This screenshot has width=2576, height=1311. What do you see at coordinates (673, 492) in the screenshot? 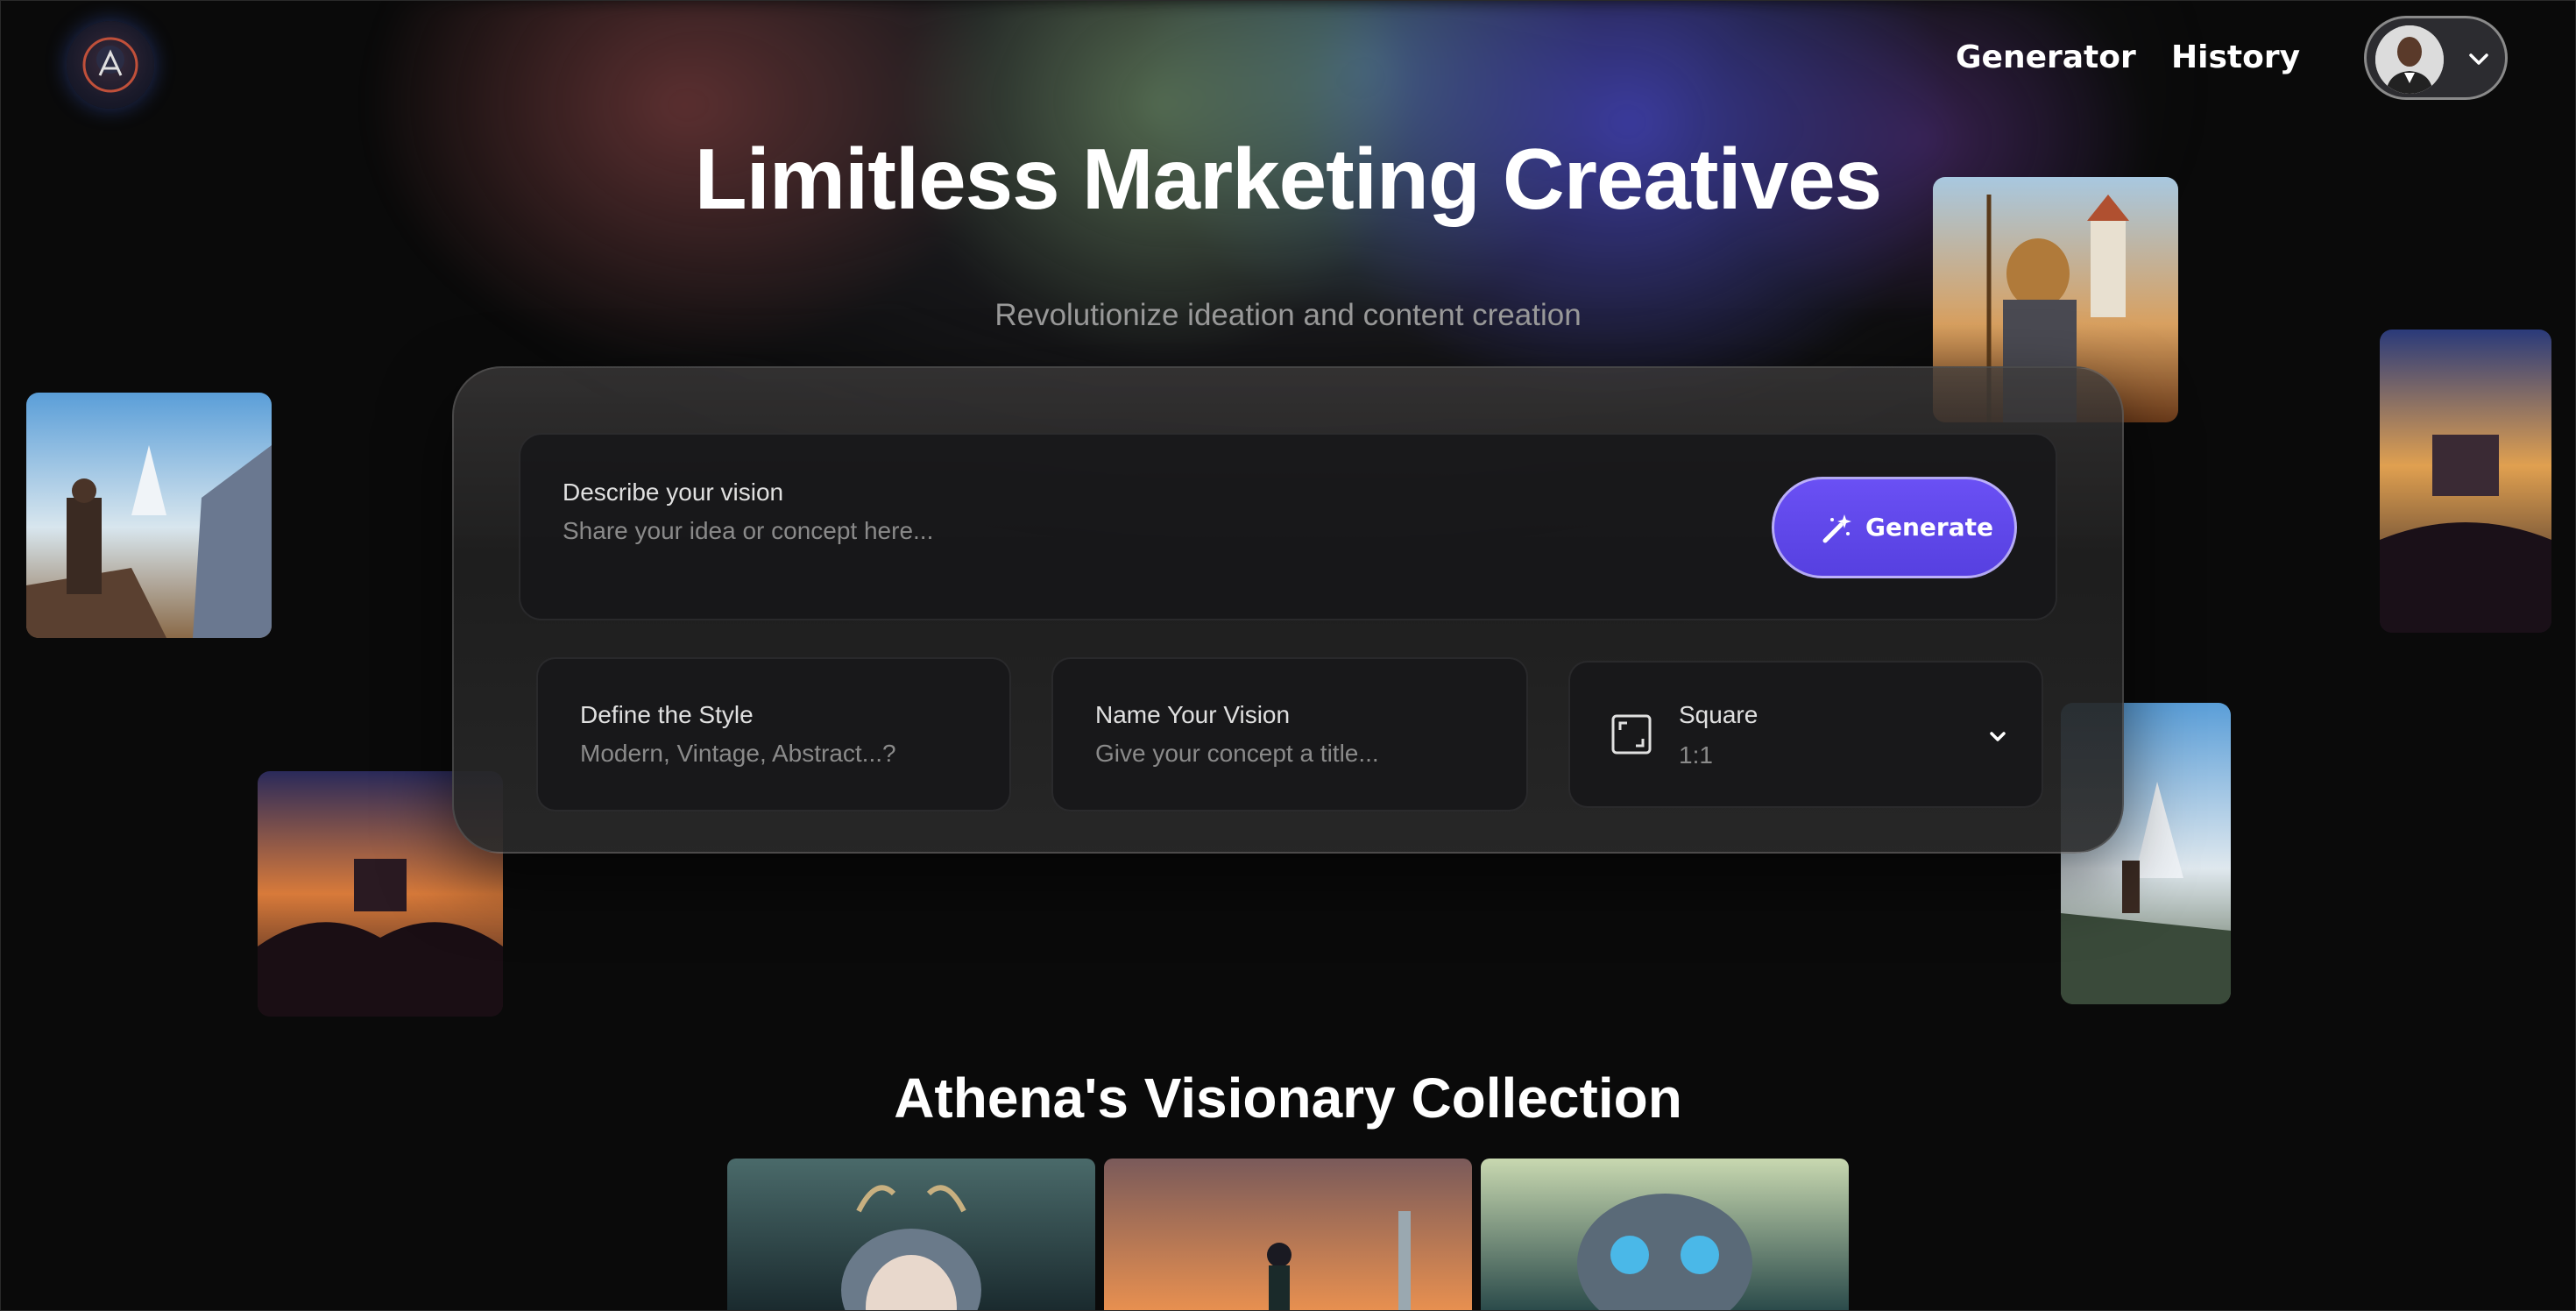
I see `vision-label: Describe your vision` at bounding box center [673, 492].